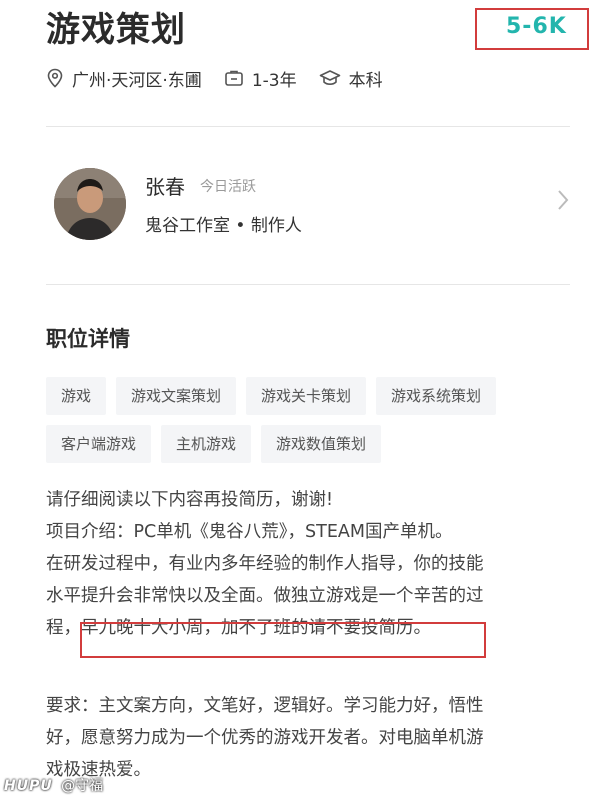  I want to click on job-meta-row: 广州·天河区·东圃 1-3年 本科, so click(225, 78).